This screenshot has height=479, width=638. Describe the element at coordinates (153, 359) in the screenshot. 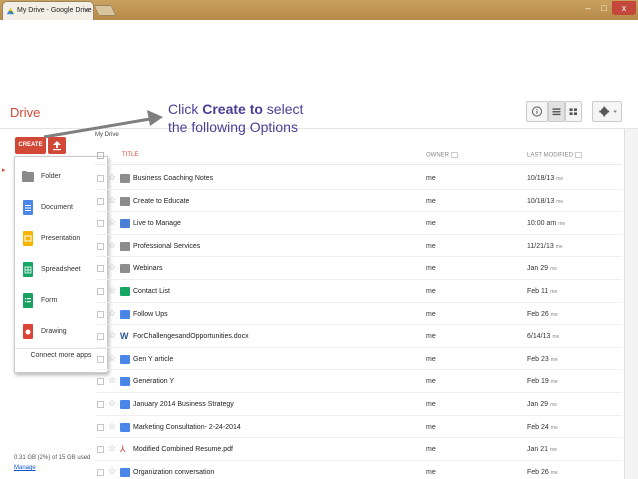

I see `file-name: Gen Y article` at that location.